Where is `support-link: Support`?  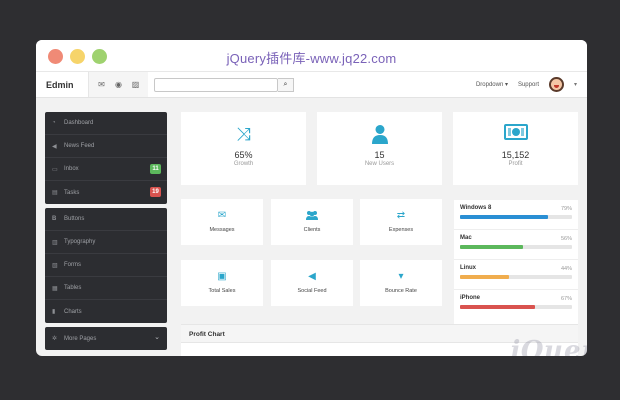 support-link: Support is located at coordinates (528, 85).